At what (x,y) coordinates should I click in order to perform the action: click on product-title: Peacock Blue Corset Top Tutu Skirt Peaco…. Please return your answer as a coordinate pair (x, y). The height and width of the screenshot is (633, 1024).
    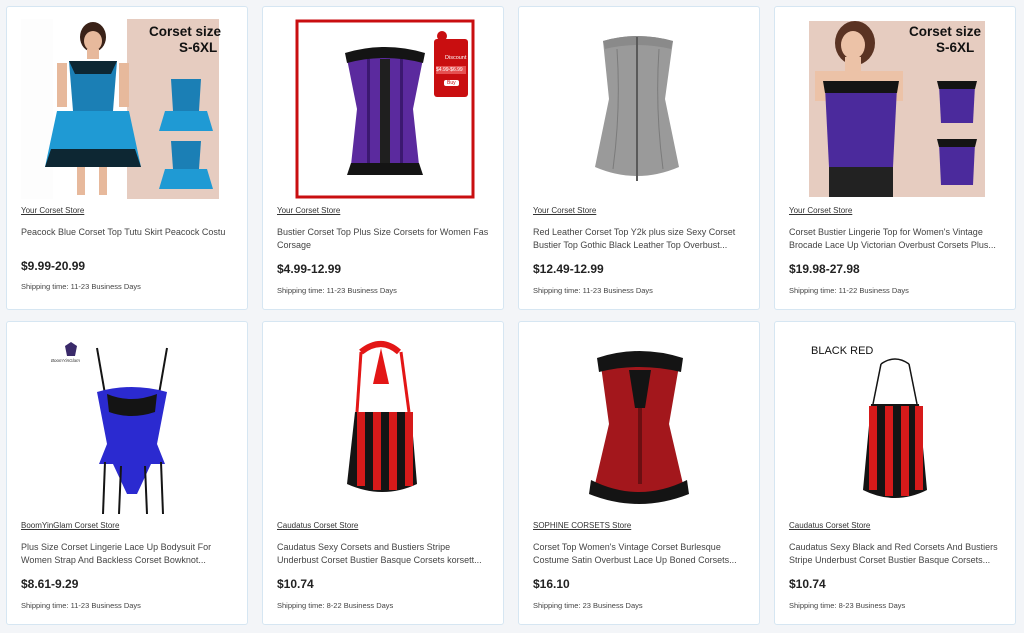
    Looking at the image, I should click on (129, 232).